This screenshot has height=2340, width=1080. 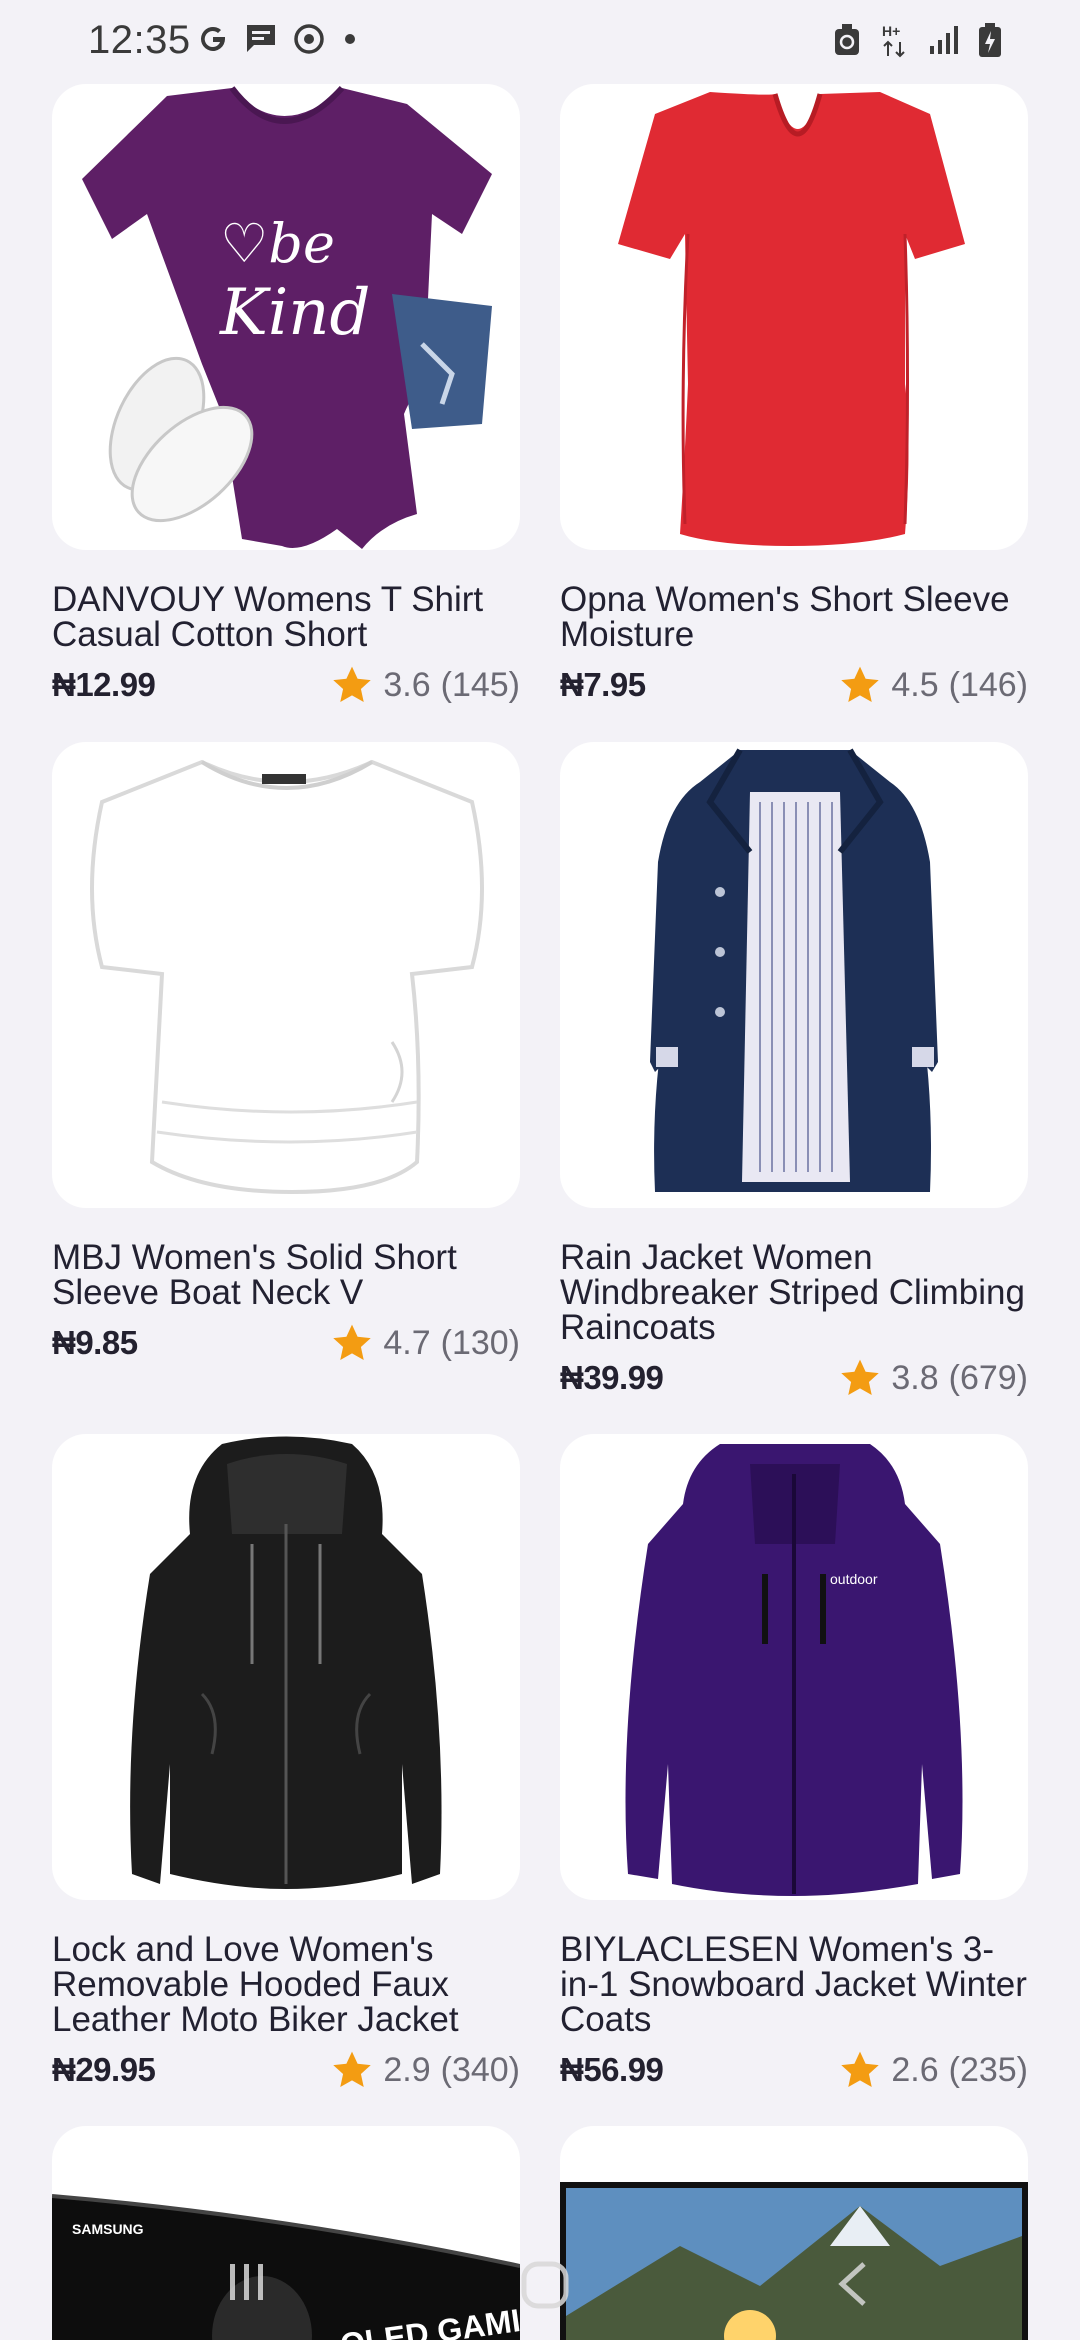 I want to click on product-image-purple-tshirt: ♡be Kind, so click(x=286, y=317).